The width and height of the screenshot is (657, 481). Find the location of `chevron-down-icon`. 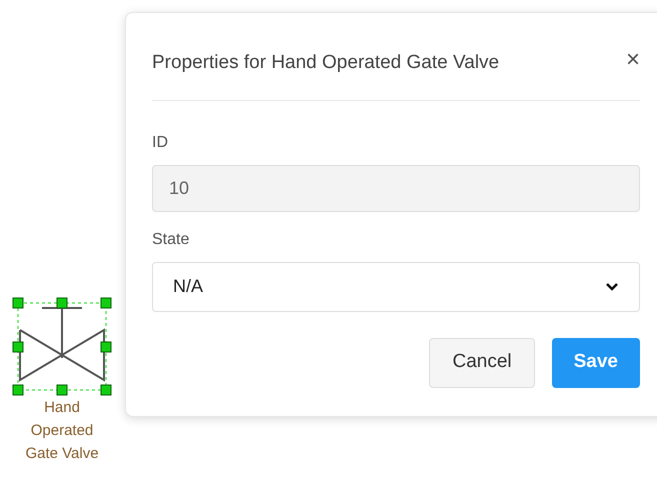

chevron-down-icon is located at coordinates (612, 287).